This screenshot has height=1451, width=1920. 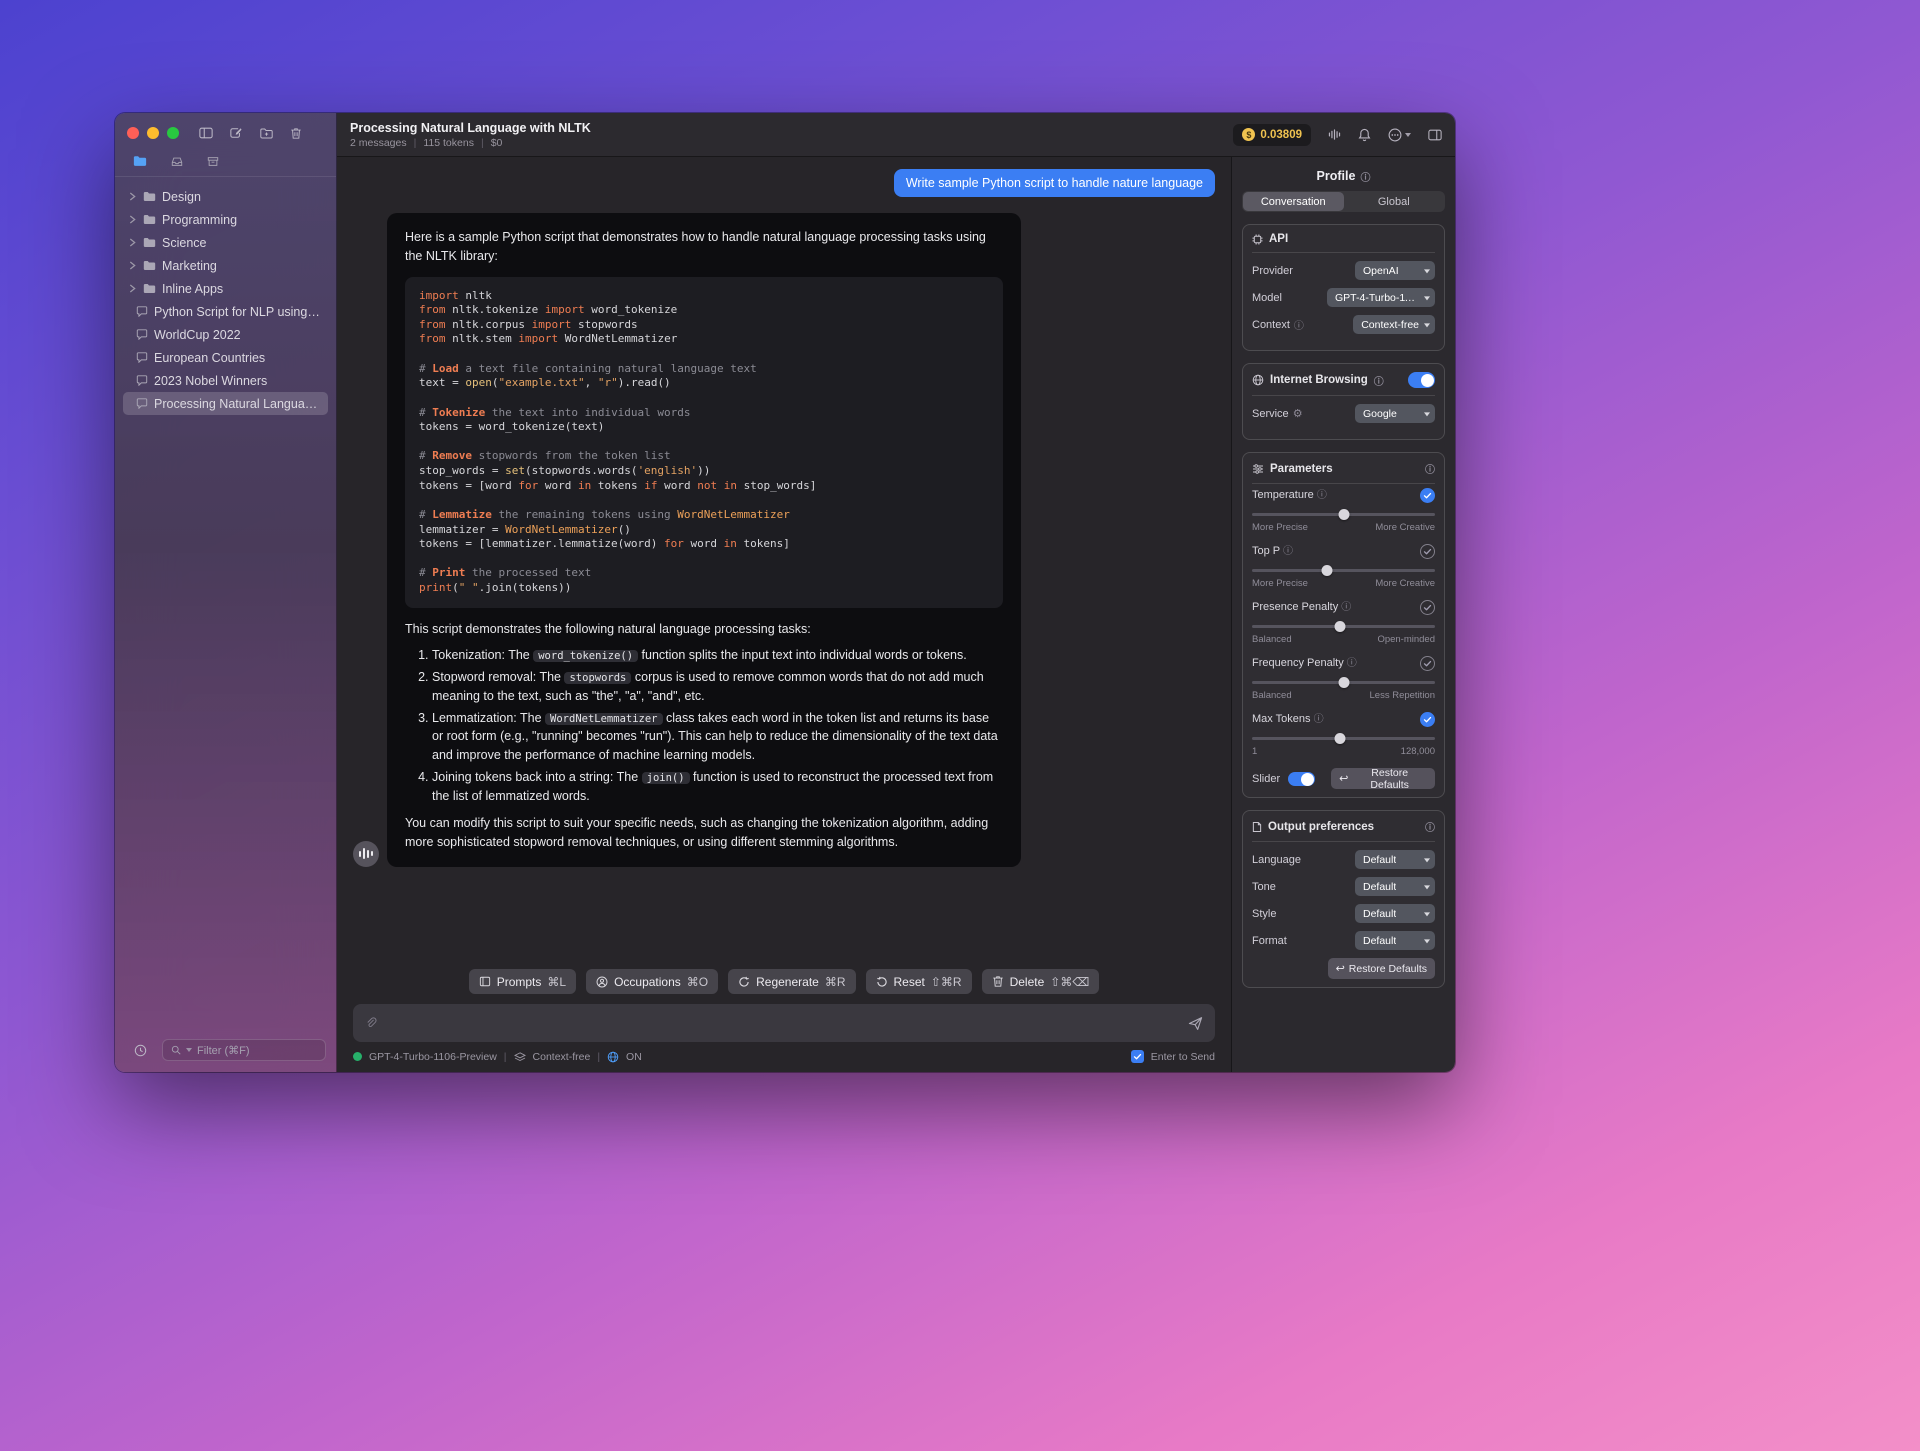 What do you see at coordinates (784, 1023) in the screenshot?
I see `message-input` at bounding box center [784, 1023].